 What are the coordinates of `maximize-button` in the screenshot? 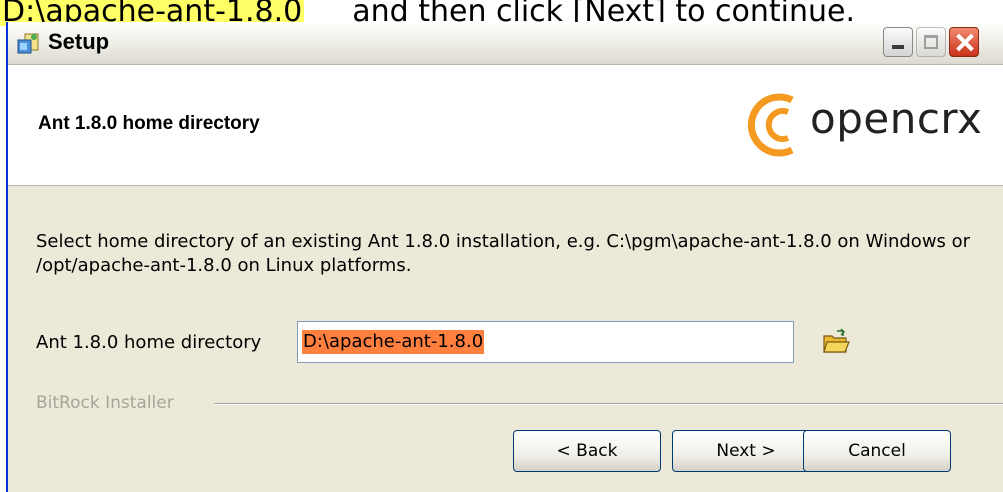 It's located at (931, 42).